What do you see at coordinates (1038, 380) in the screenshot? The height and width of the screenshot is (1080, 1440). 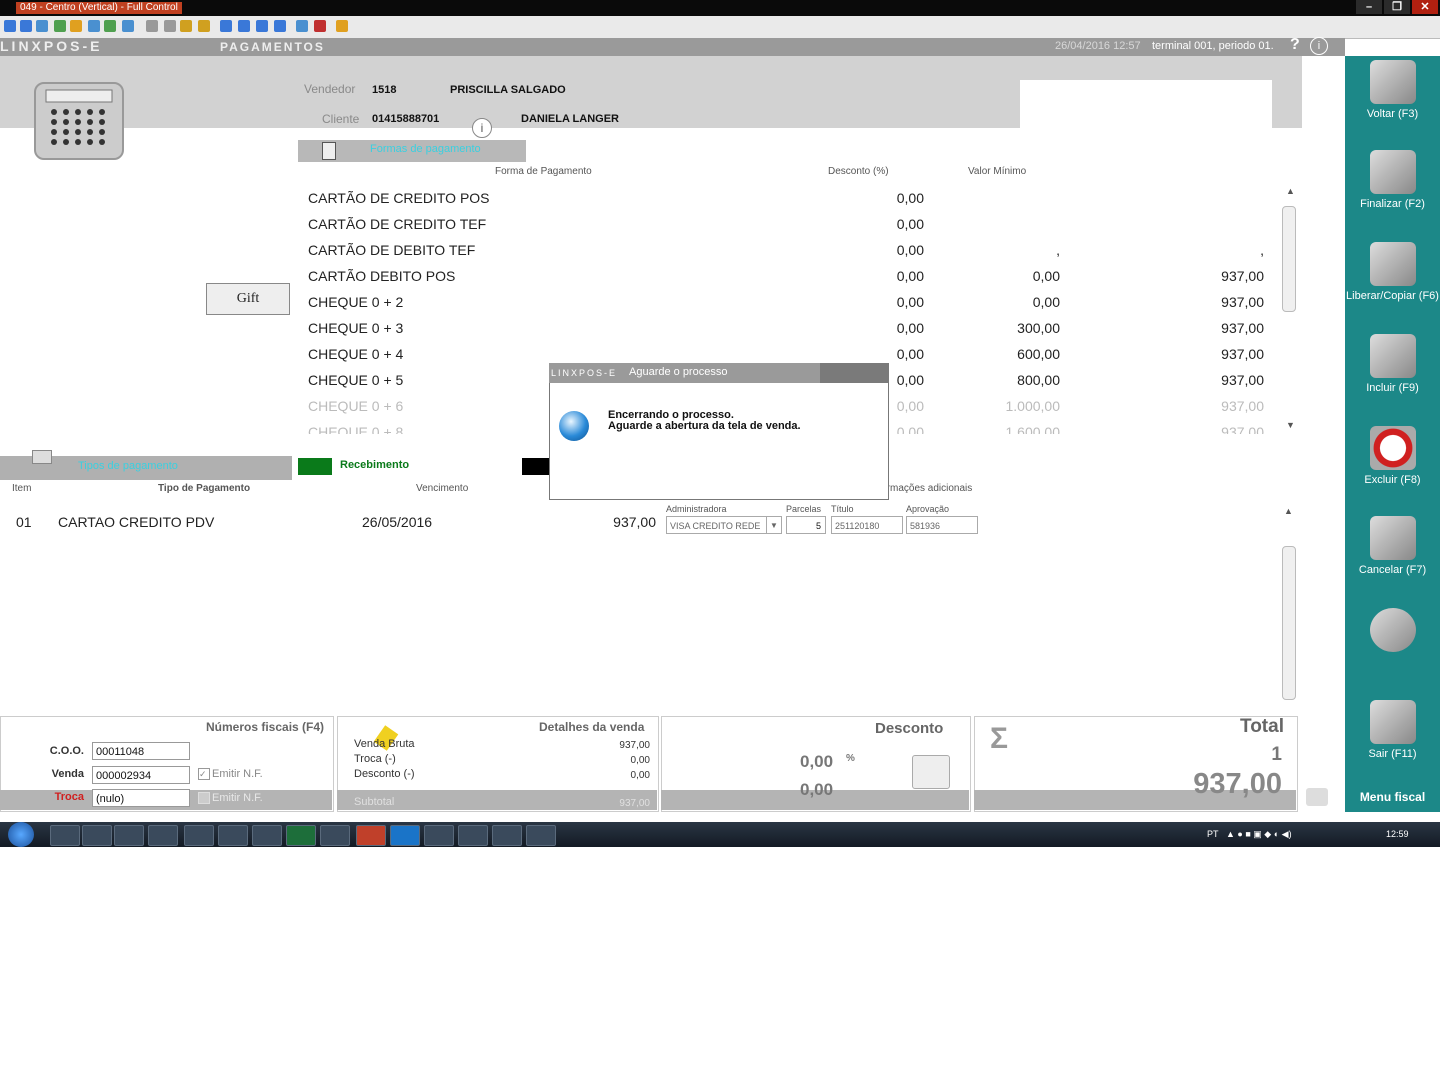 I see `forma-valor-minimo: 800,00` at bounding box center [1038, 380].